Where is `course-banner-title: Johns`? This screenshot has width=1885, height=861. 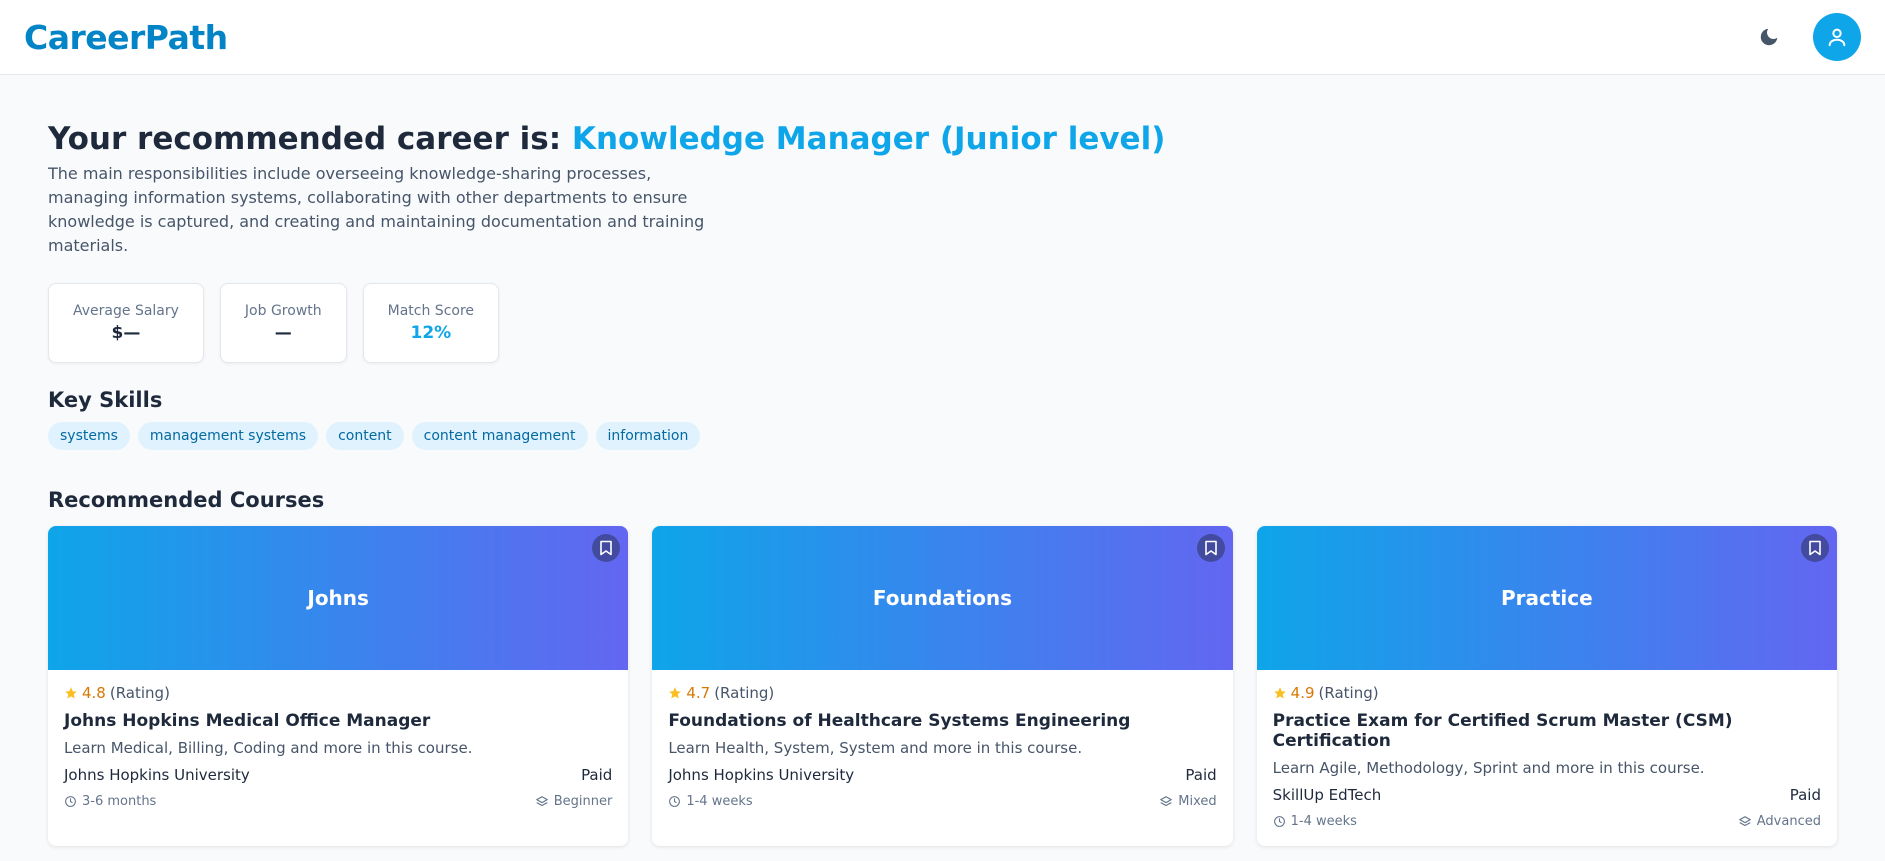
course-banner-title: Johns is located at coordinates (338, 598).